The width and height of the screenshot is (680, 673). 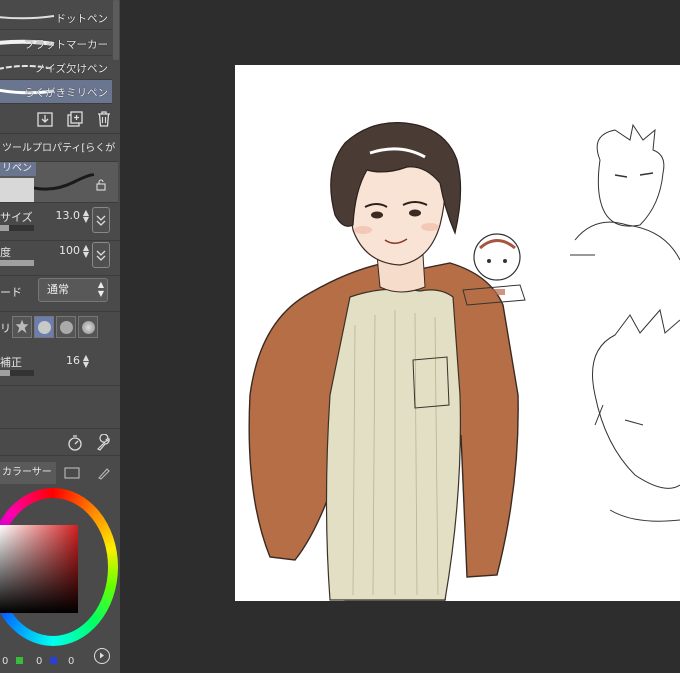 What do you see at coordinates (18, 169) in the screenshot?
I see `brush-preview-tag: リペン` at bounding box center [18, 169].